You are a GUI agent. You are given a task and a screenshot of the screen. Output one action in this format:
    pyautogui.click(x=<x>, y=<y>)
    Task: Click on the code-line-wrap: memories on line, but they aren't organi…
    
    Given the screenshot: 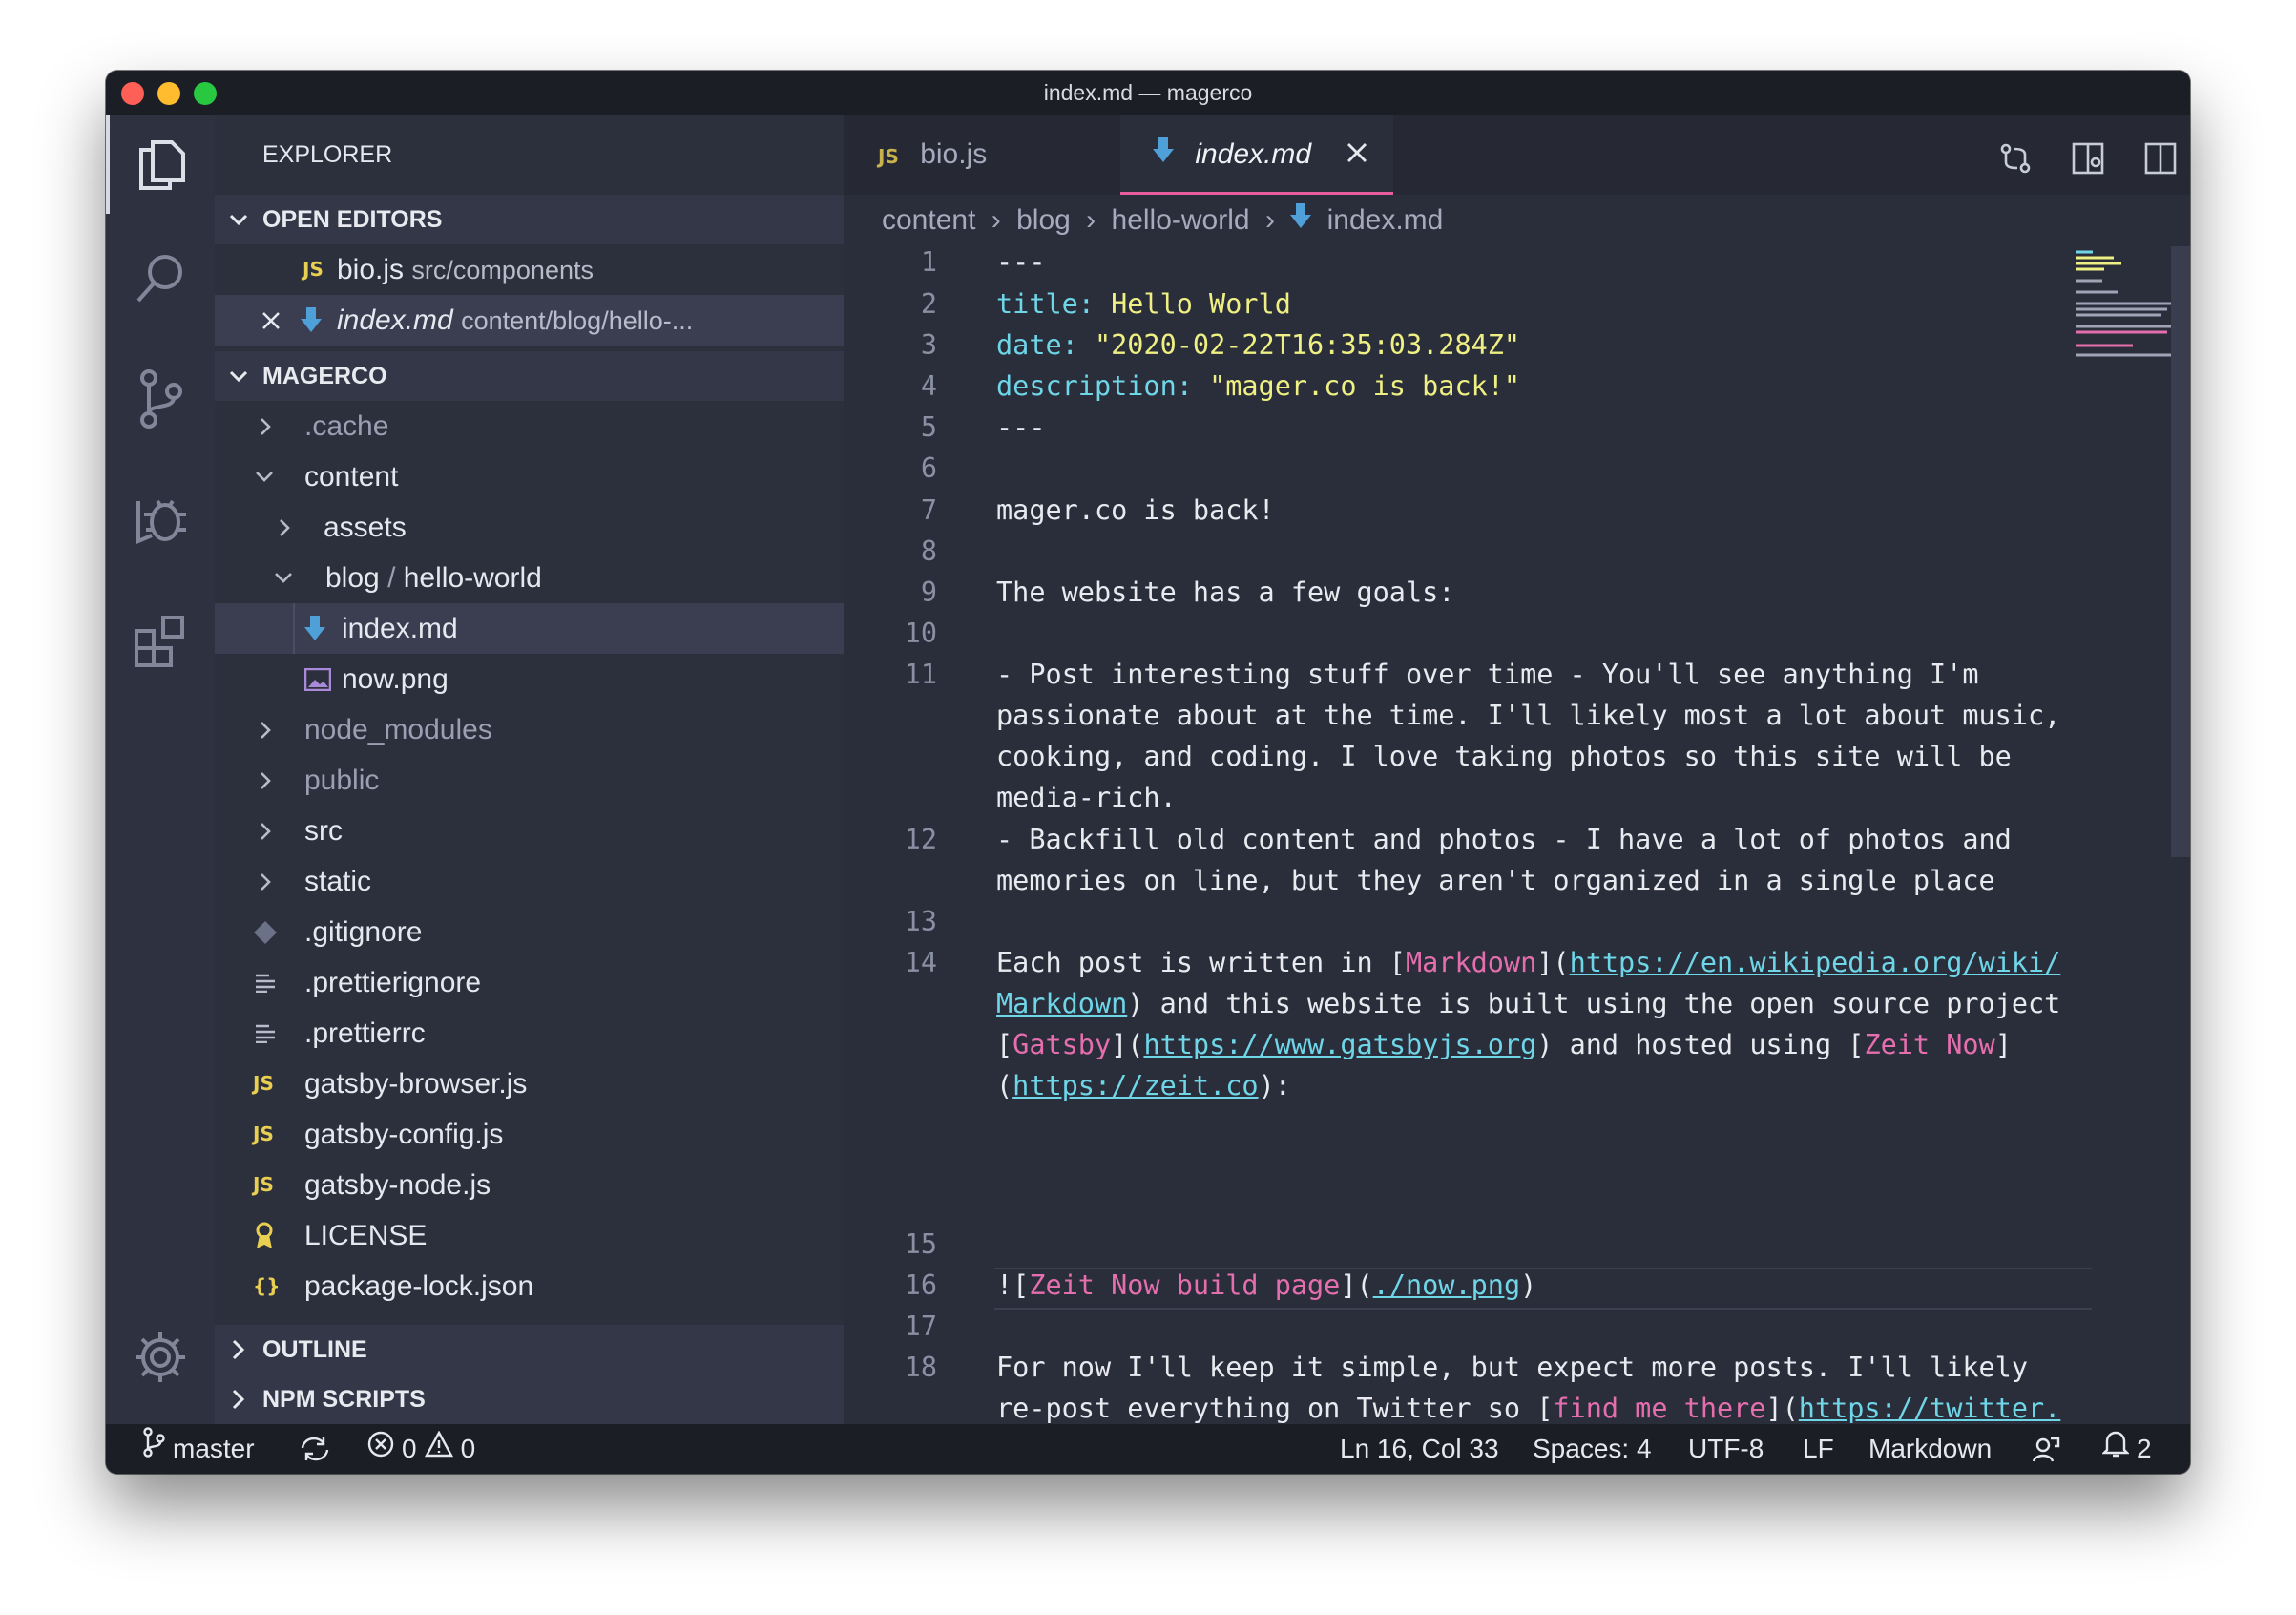 What is the action you would take?
    pyautogui.click(x=1496, y=880)
    